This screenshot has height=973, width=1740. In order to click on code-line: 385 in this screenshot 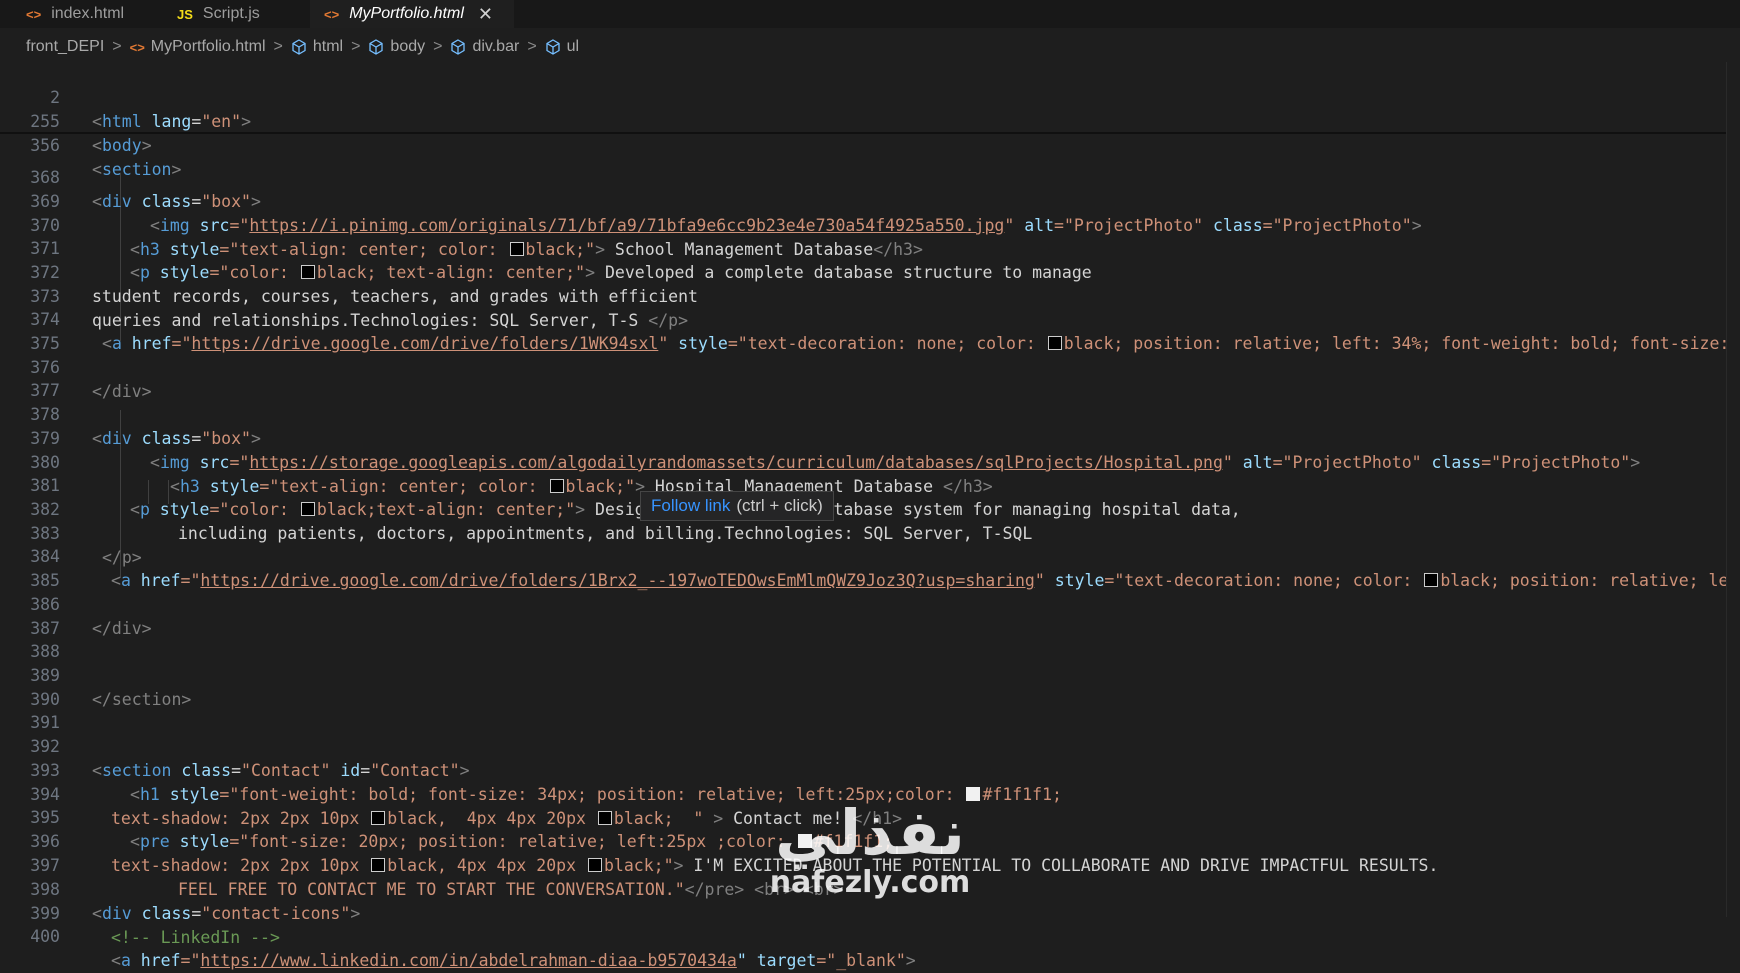, I will do `click(870, 567)`.